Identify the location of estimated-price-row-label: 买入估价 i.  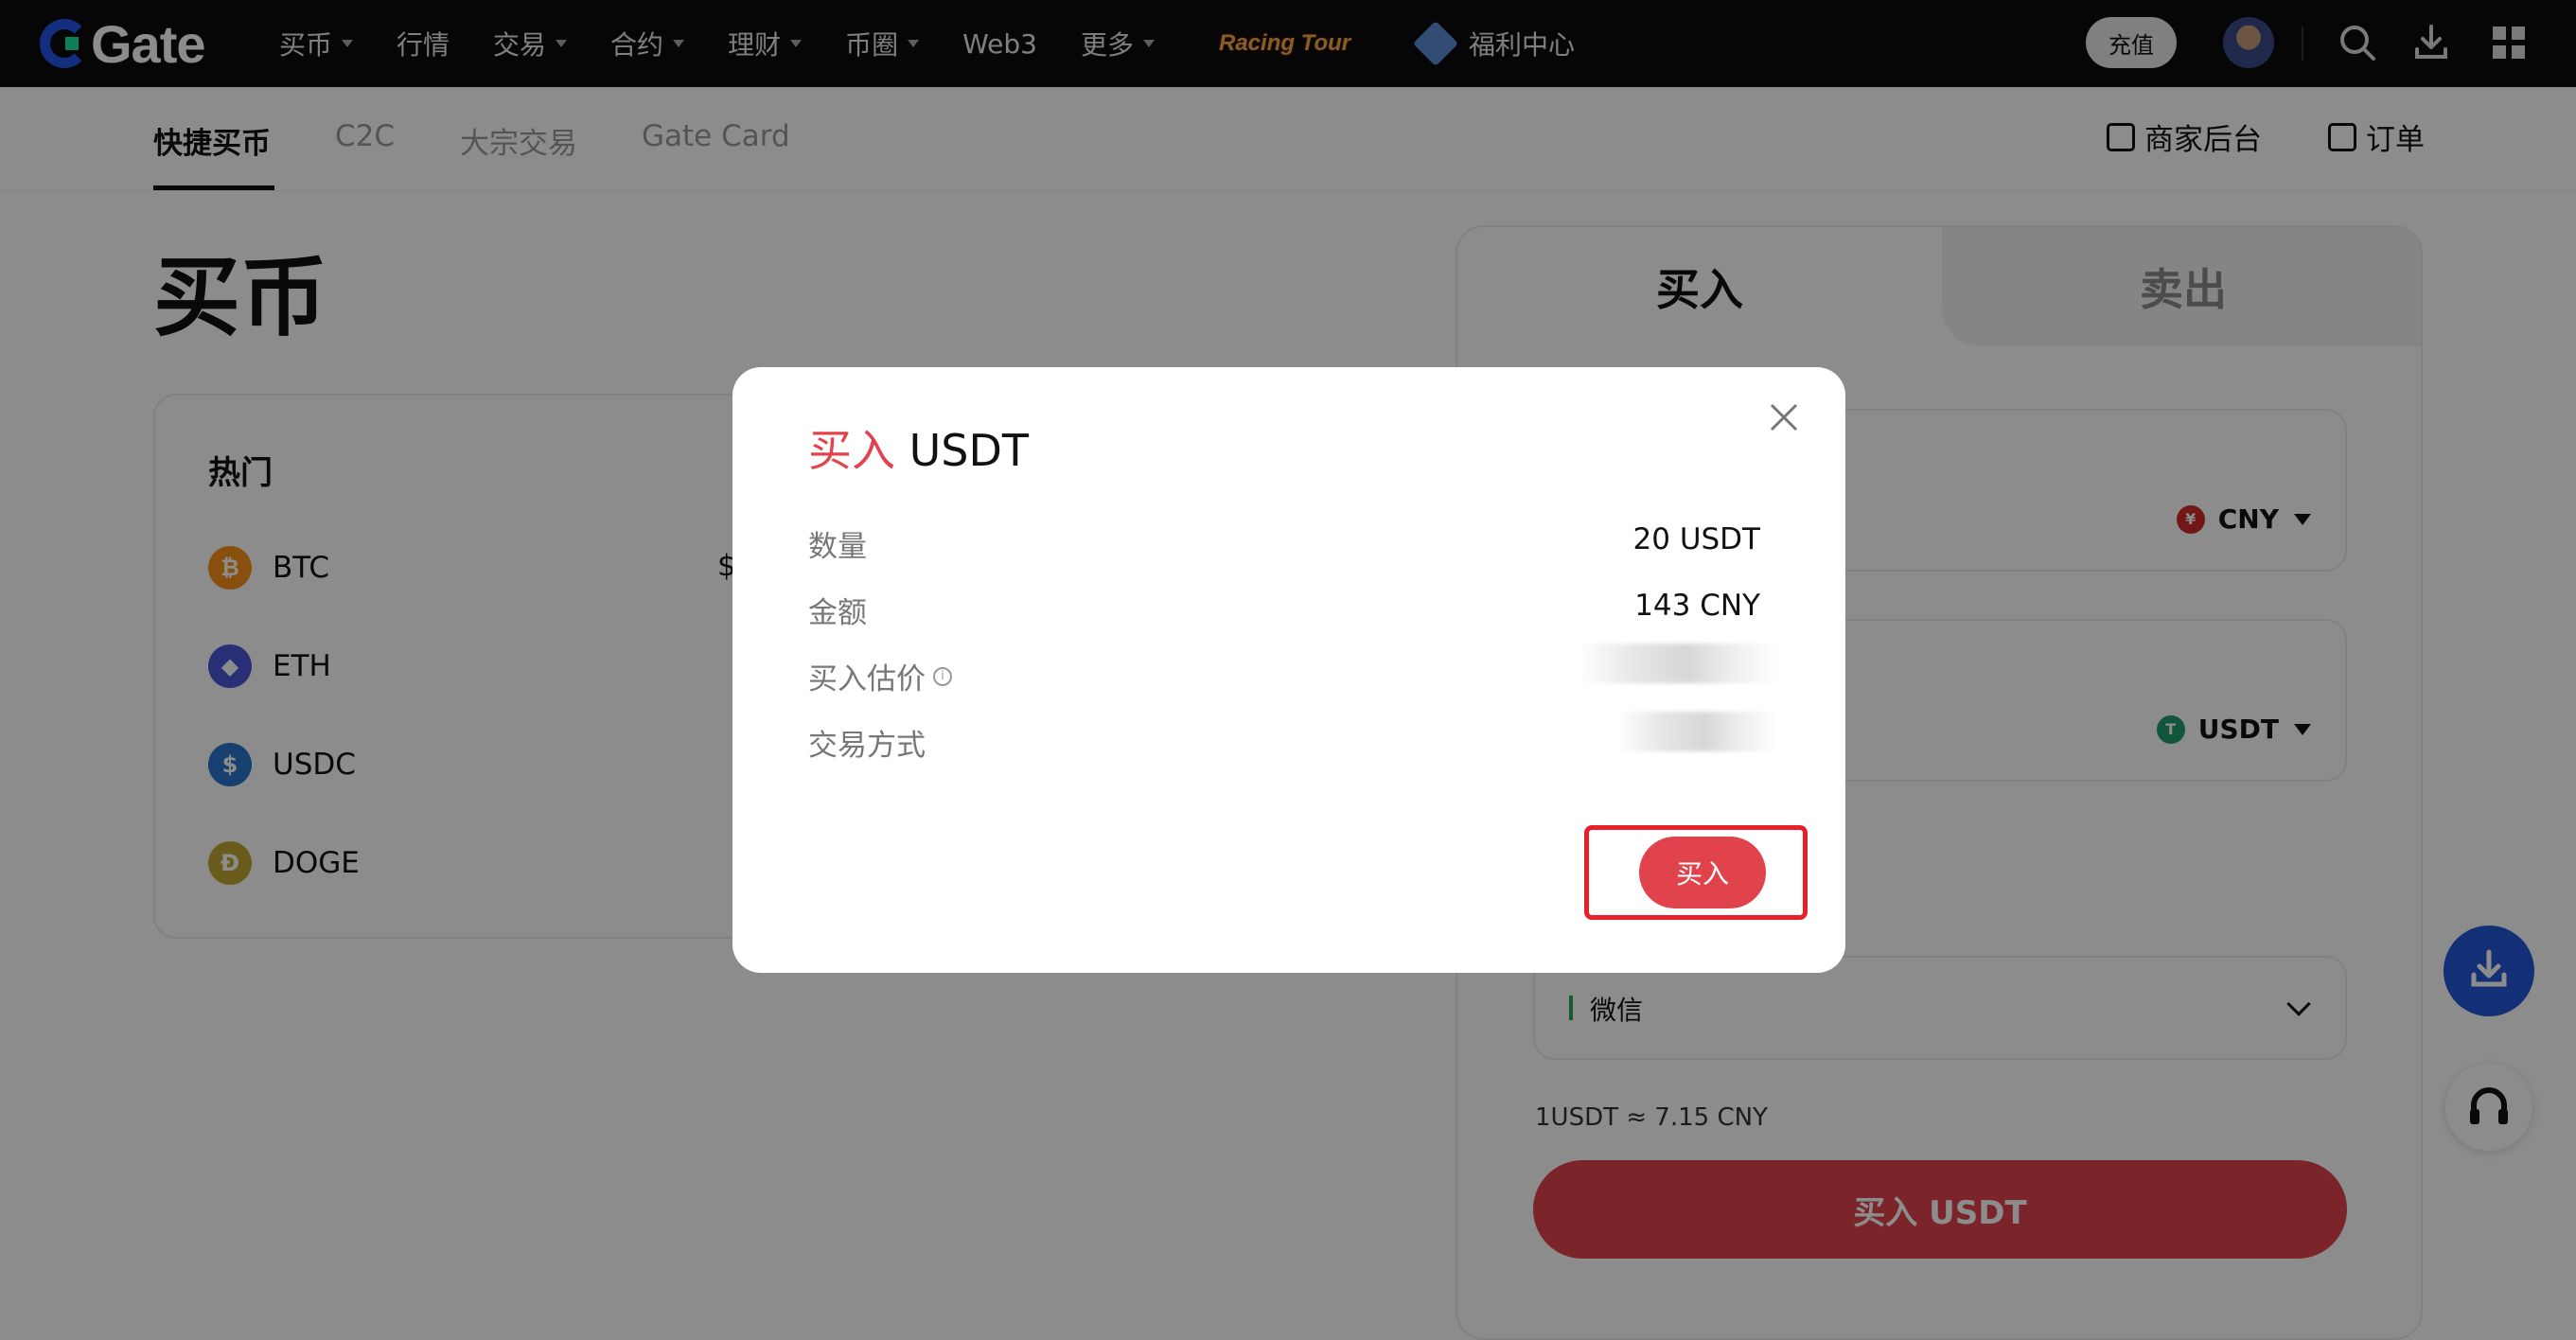
(880, 676).